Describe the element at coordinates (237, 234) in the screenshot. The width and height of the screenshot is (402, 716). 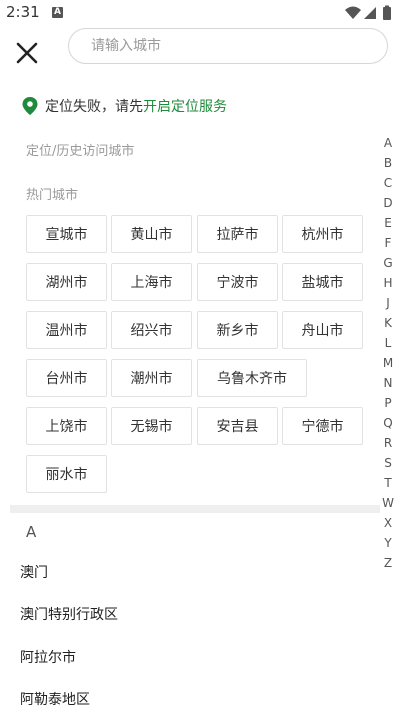
I see `hot-city-button: 拉萨市` at that location.